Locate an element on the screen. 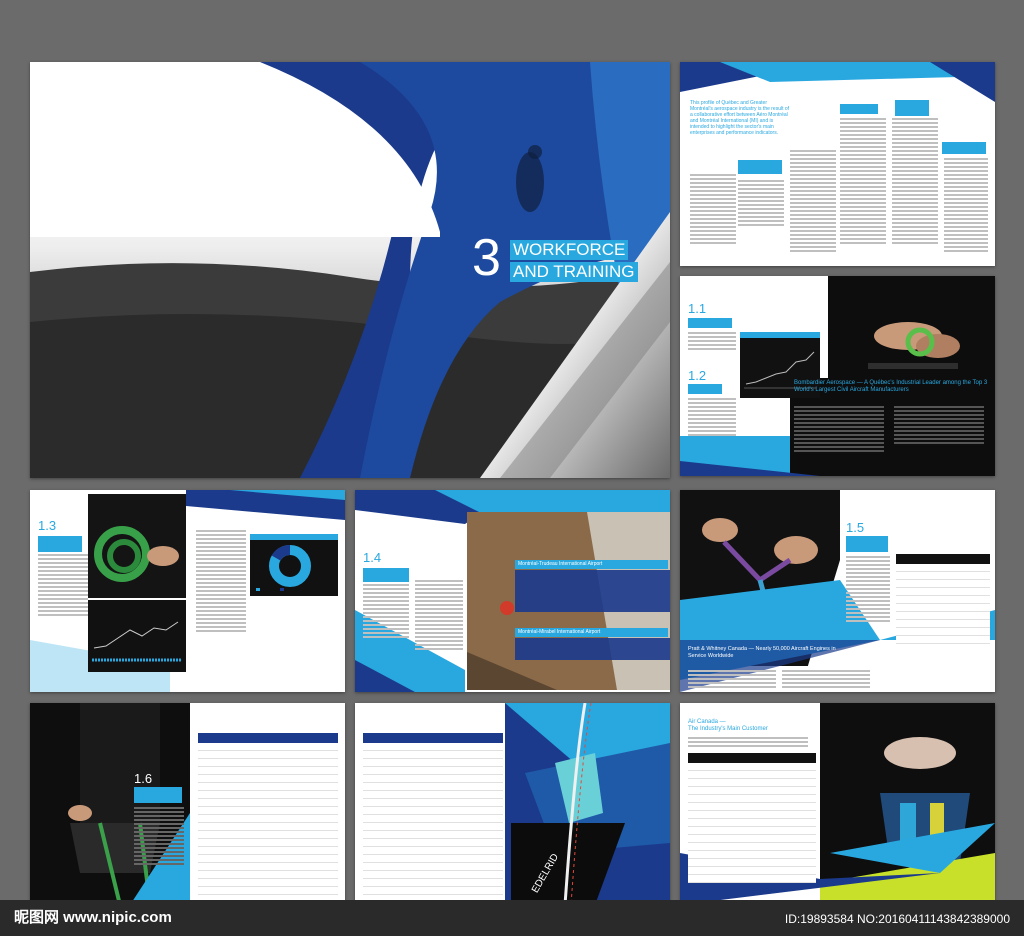 This screenshot has width=1024, height=936. air-canada-table is located at coordinates (752, 818).